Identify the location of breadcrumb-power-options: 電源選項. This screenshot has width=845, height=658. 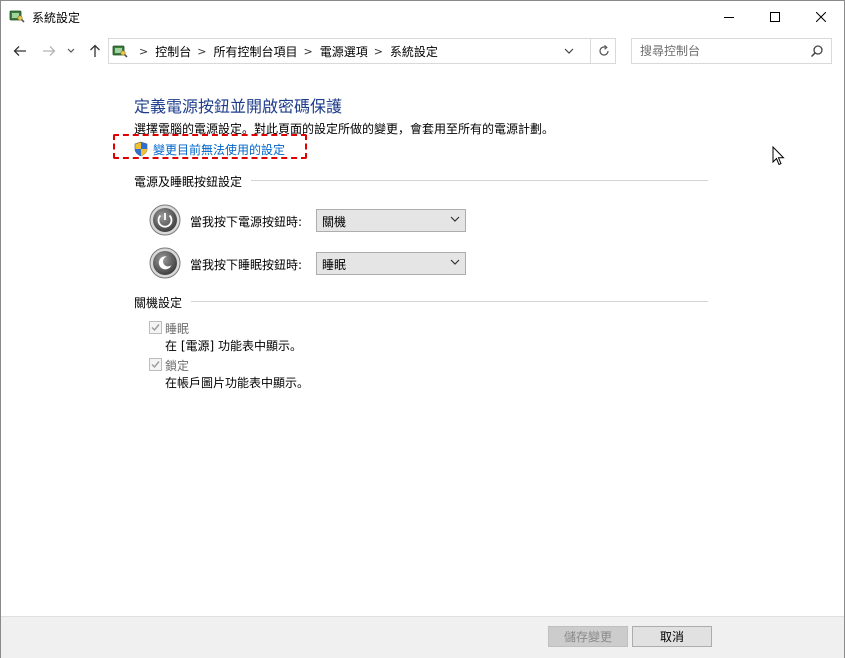
(344, 51).